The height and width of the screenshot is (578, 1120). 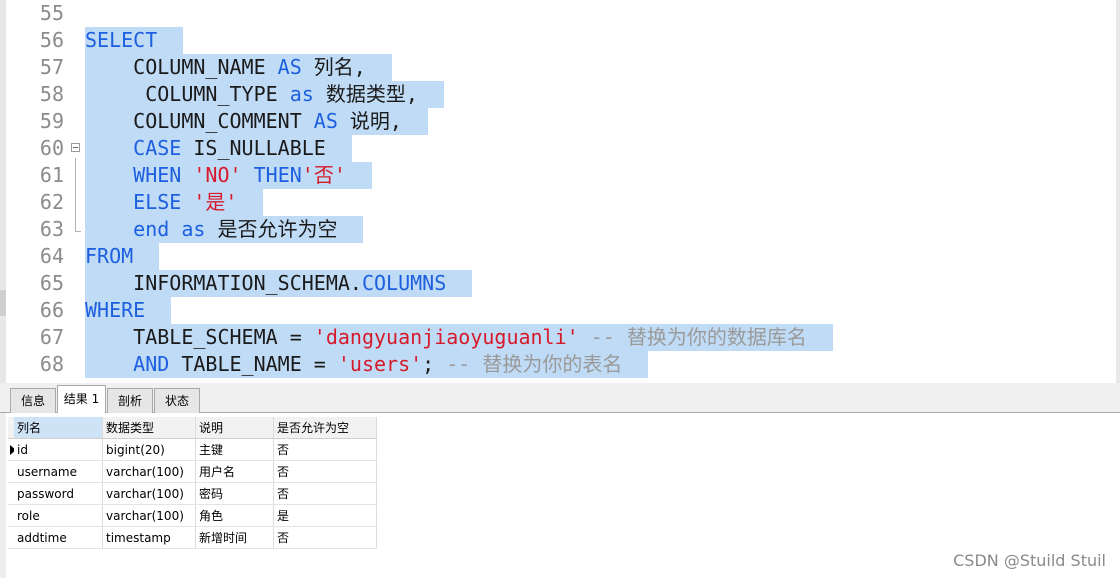 What do you see at coordinates (78, 231) in the screenshot?
I see `fold-guide-end` at bounding box center [78, 231].